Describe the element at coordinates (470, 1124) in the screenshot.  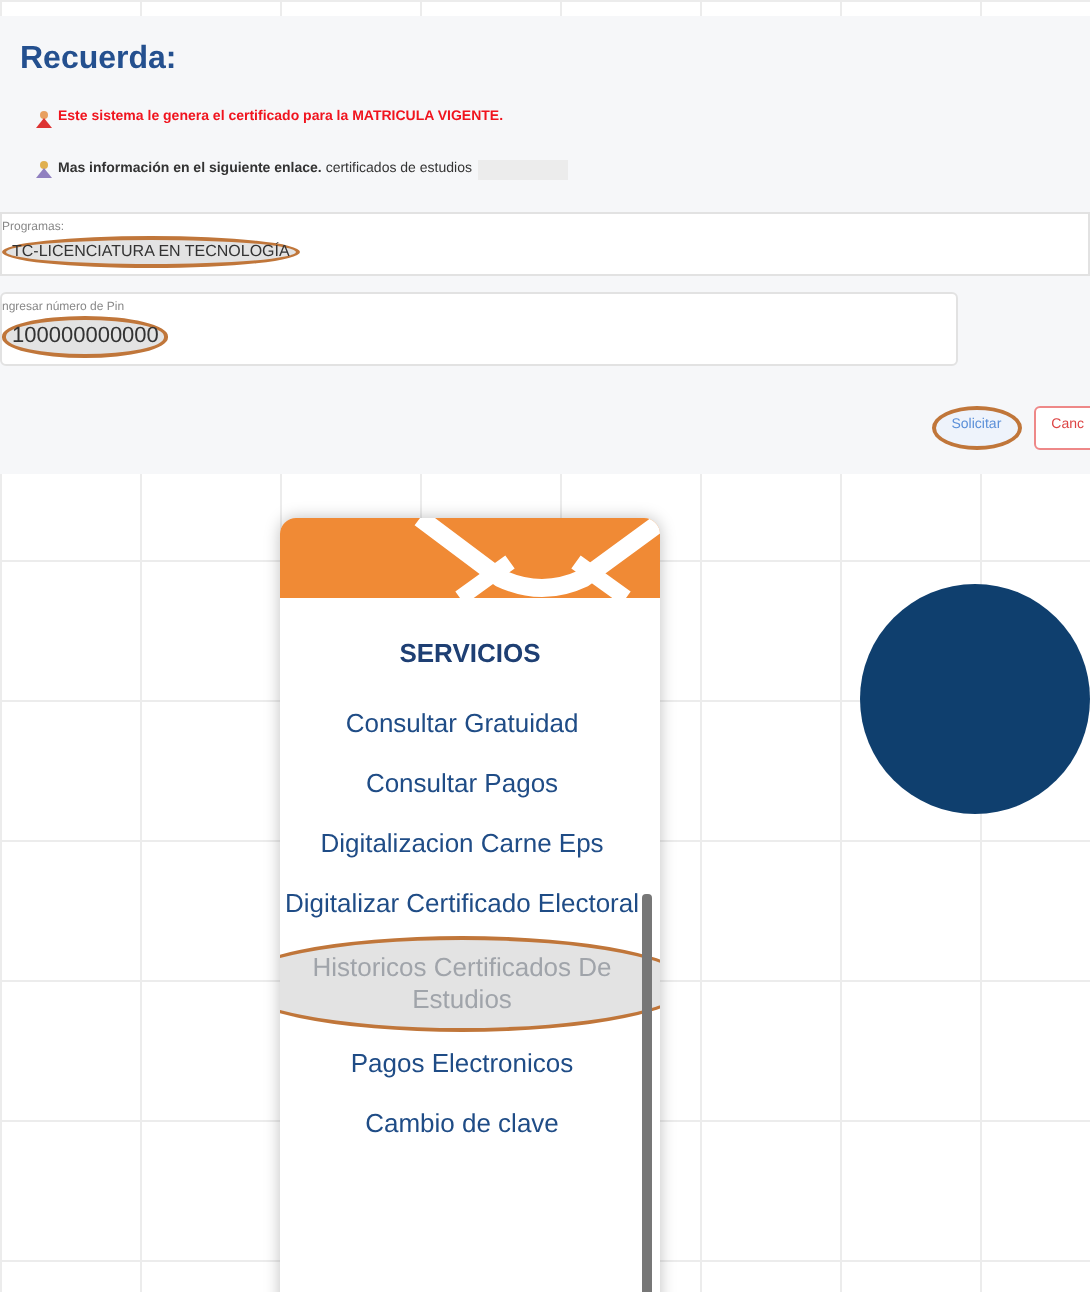
I see `service-item: Cambio de clave` at that location.